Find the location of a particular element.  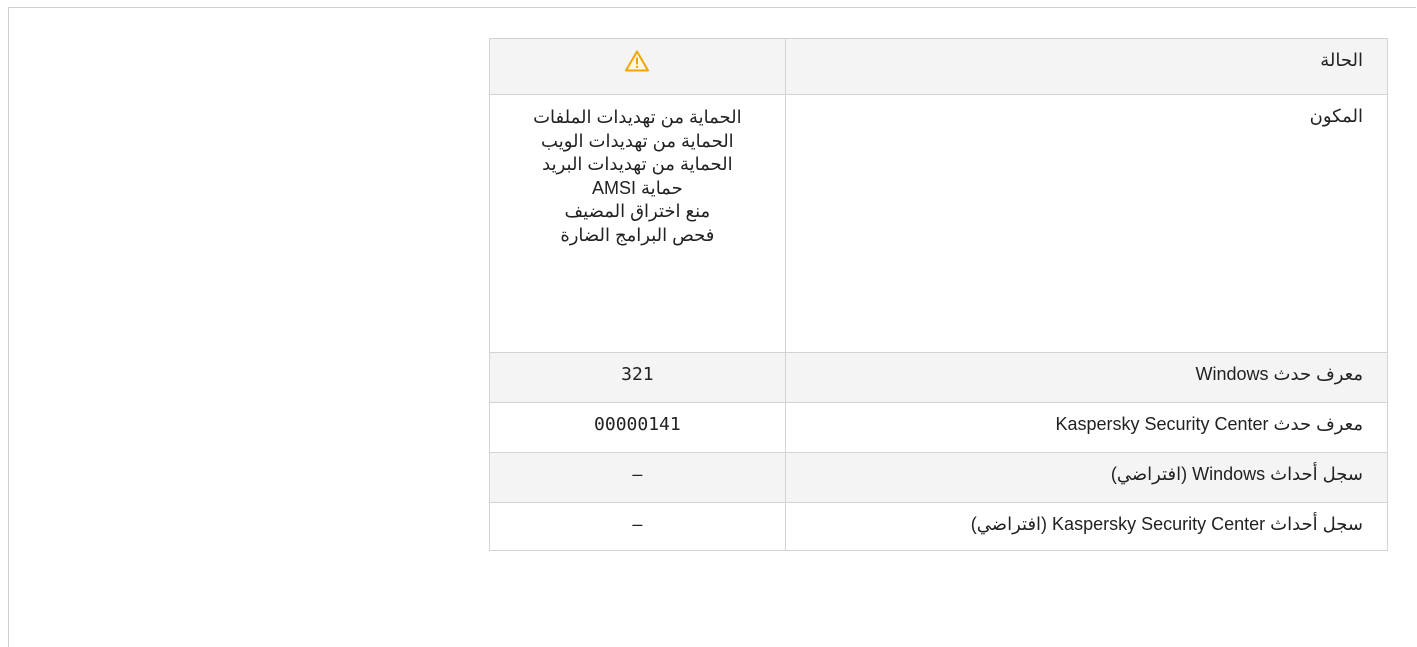

component-mail-threat: الحماية من تهديدات البريد is located at coordinates (637, 164).